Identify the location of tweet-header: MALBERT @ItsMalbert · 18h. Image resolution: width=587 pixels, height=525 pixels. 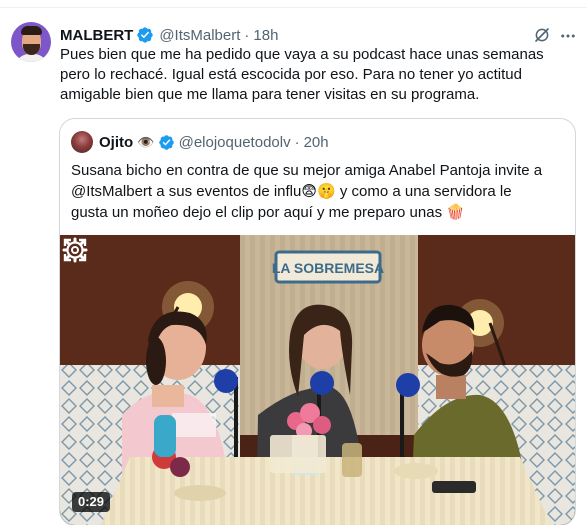
(169, 35).